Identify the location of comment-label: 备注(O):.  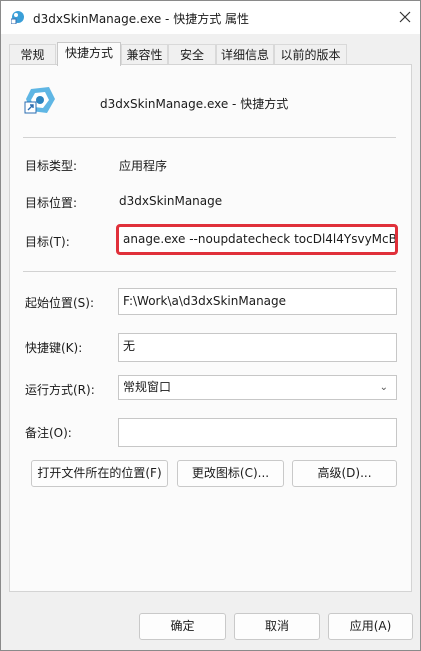
(48, 433).